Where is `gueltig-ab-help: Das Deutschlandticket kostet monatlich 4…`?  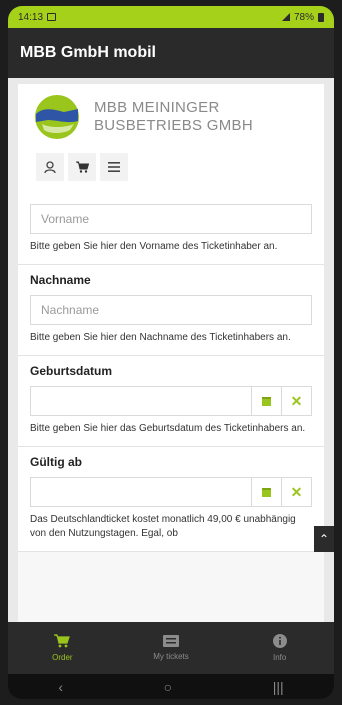 gueltig-ab-help: Das Deutschlandticket kostet monatlich 4… is located at coordinates (163, 526).